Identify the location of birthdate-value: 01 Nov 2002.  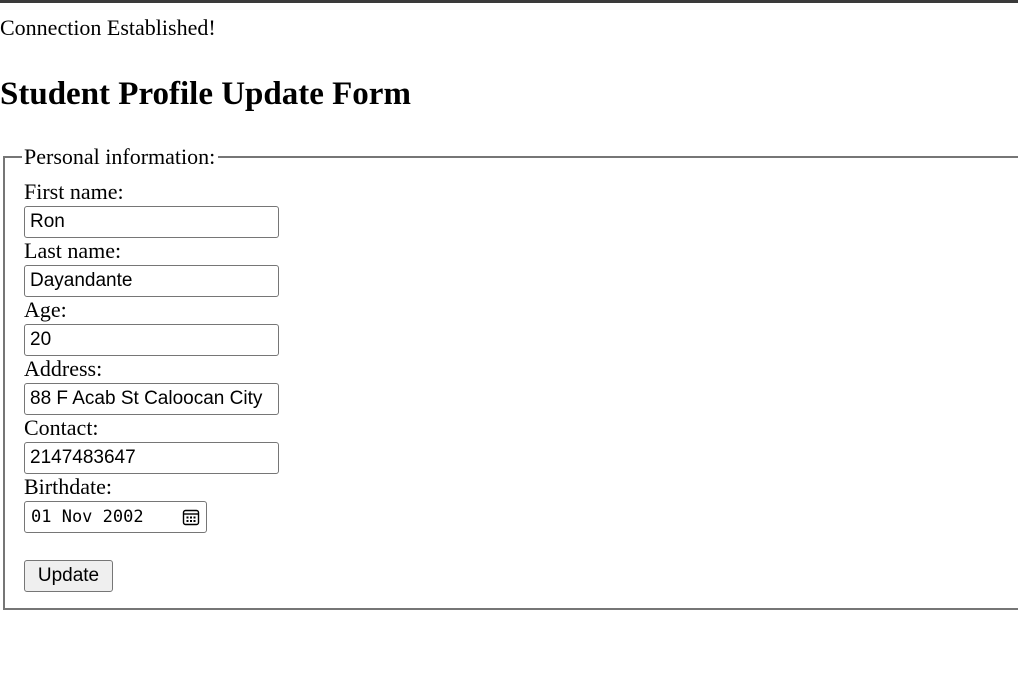
(87, 517).